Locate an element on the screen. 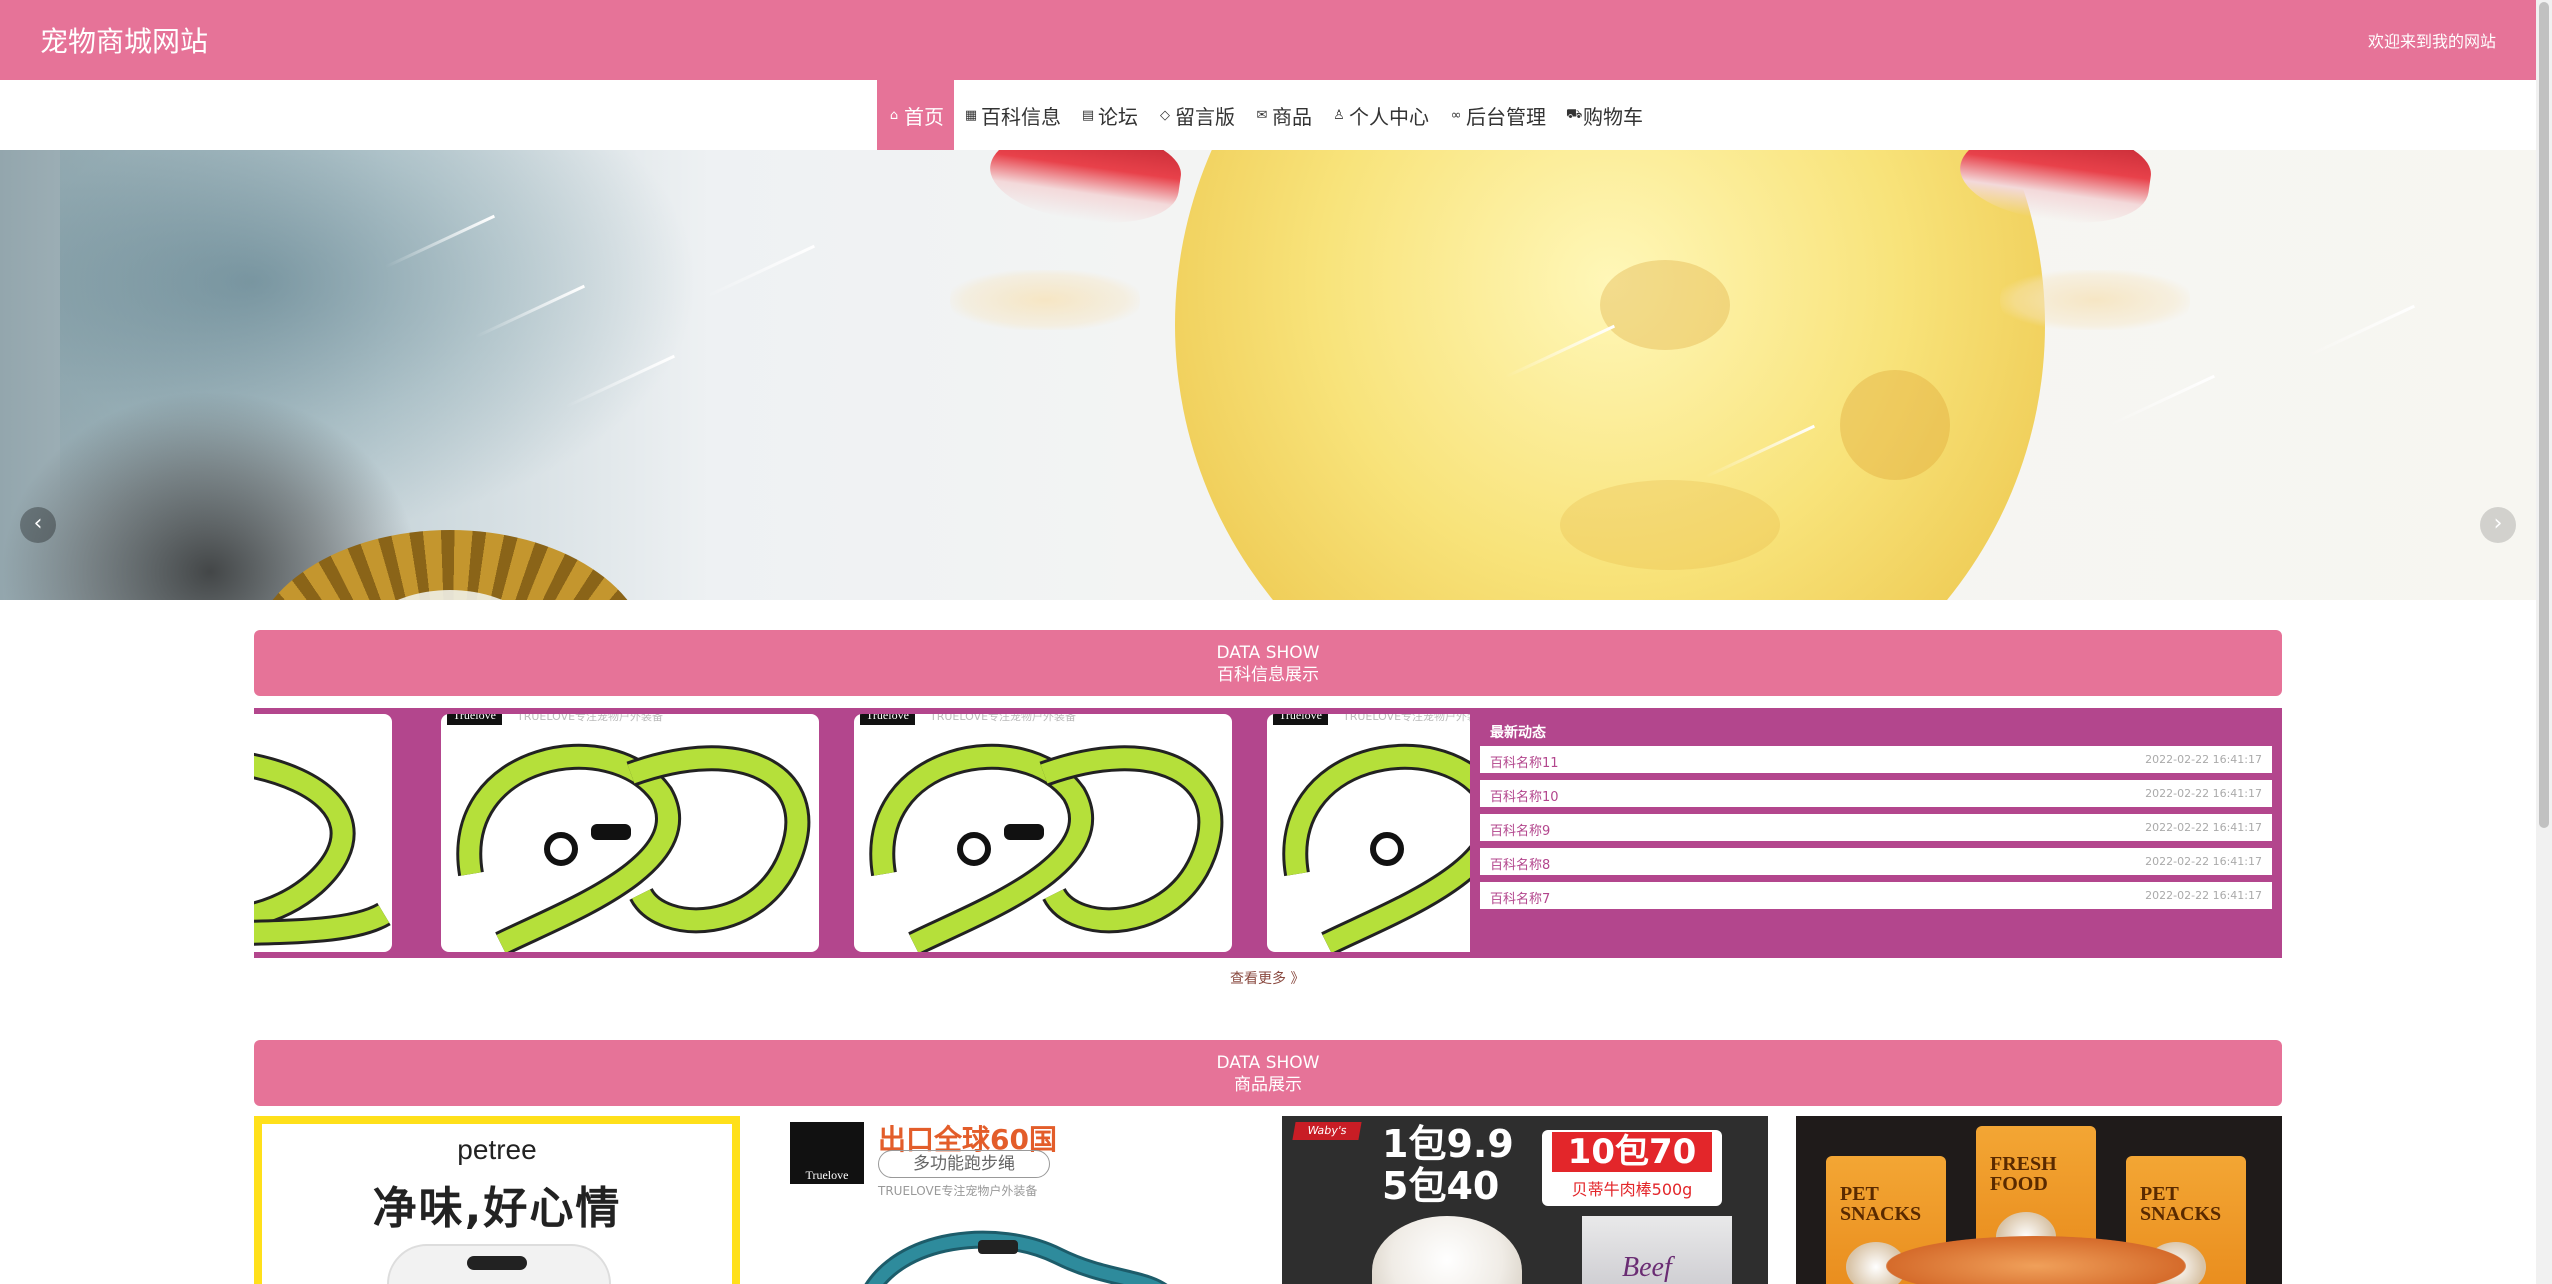 The height and width of the screenshot is (1284, 2552). products-section-header: DATA SHOW 商品展示 is located at coordinates (1268, 1073).